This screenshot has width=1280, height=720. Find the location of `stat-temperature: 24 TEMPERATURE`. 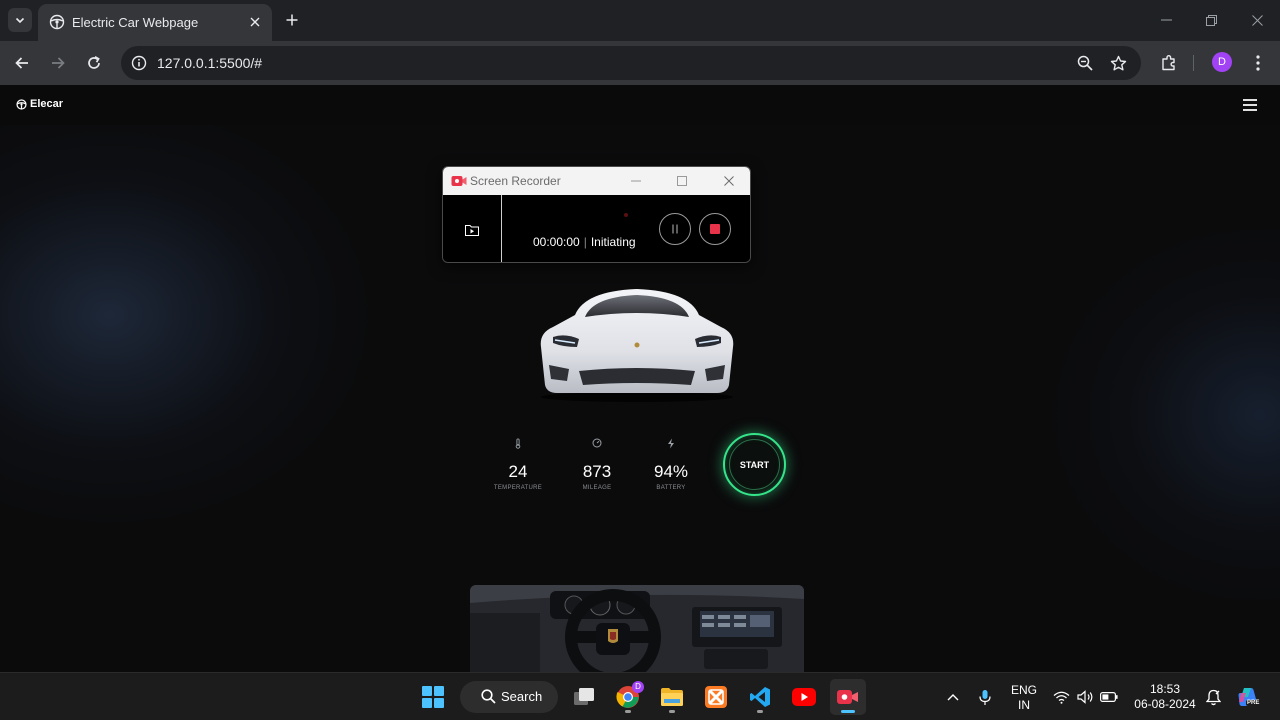

stat-temperature: 24 TEMPERATURE is located at coordinates (518, 464).